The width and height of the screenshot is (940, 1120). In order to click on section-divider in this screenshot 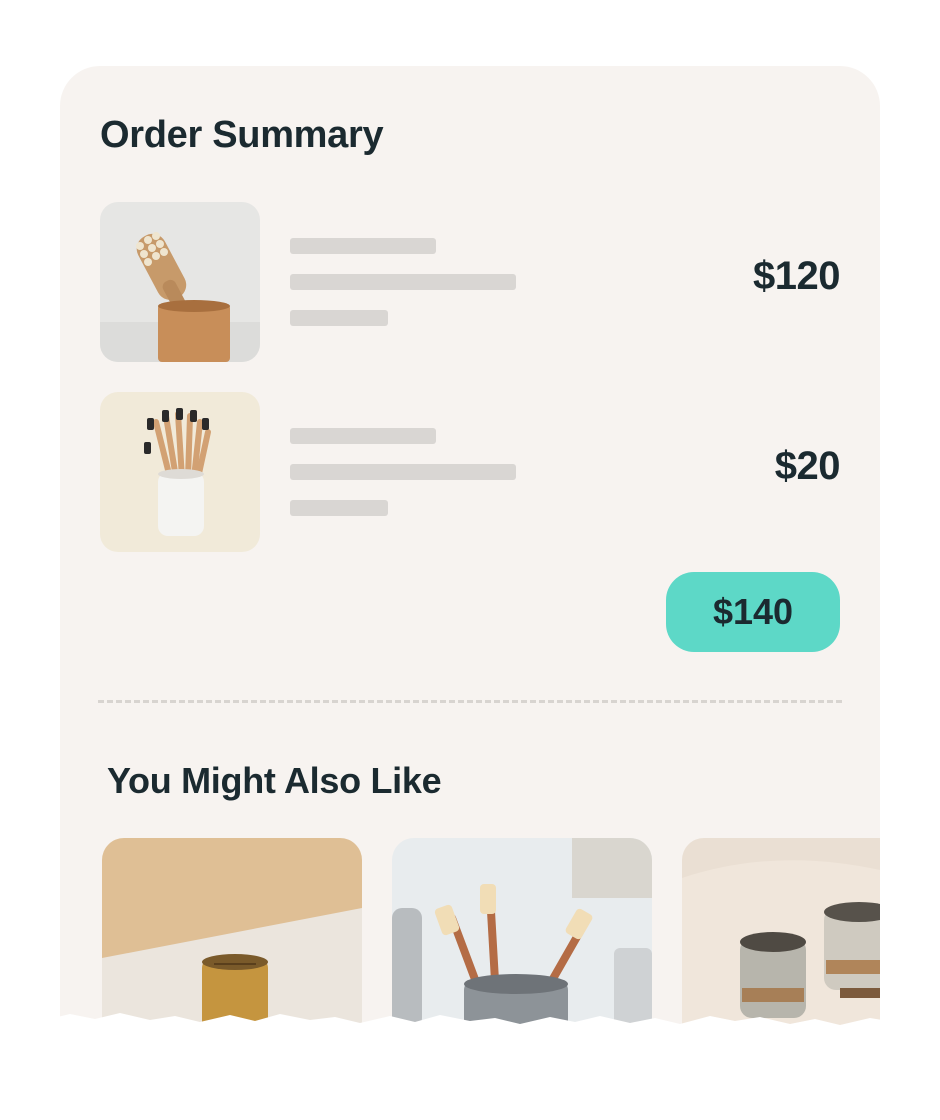, I will do `click(470, 701)`.